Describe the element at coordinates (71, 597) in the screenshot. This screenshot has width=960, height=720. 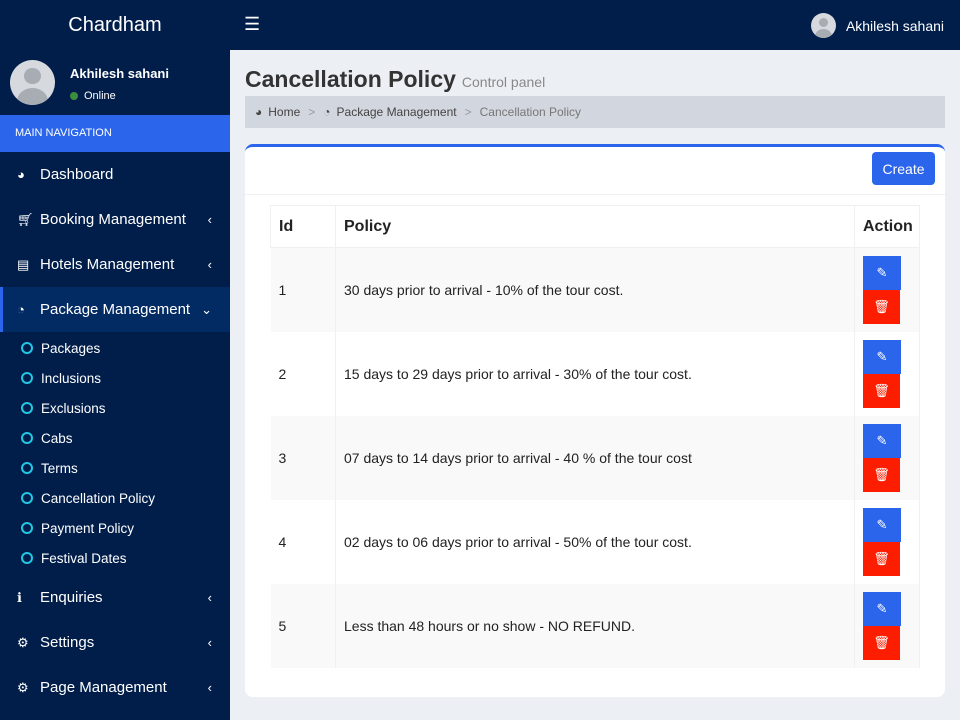
I see `sidebar-item-label: Enquiries` at that location.